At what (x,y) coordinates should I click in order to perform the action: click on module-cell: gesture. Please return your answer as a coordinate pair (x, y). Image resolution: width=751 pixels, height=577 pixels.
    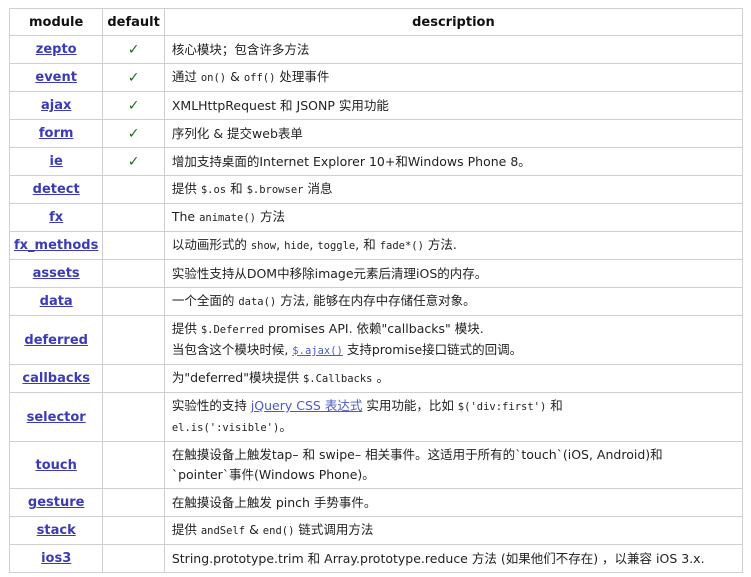
    Looking at the image, I should click on (56, 502).